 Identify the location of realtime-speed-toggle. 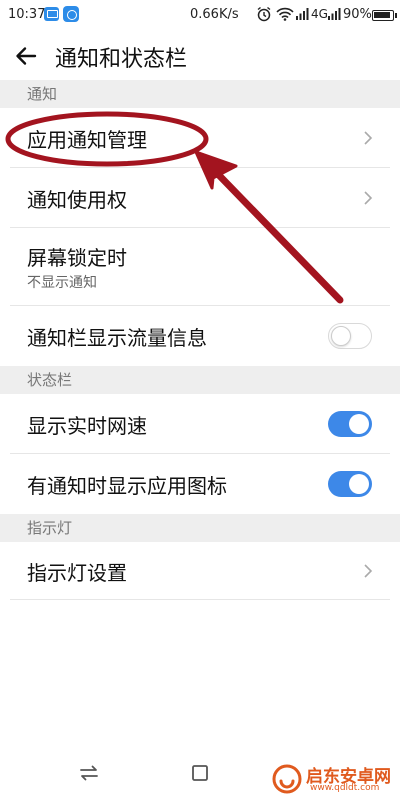
(350, 424).